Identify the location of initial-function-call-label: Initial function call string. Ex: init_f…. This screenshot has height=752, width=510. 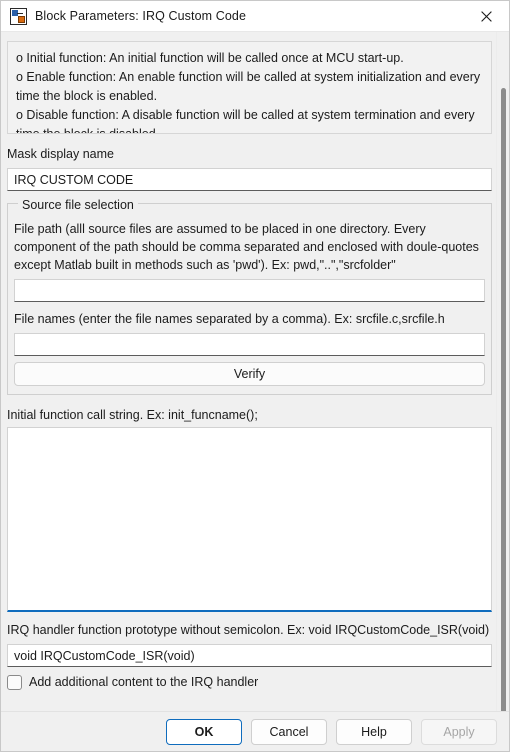
(132, 415).